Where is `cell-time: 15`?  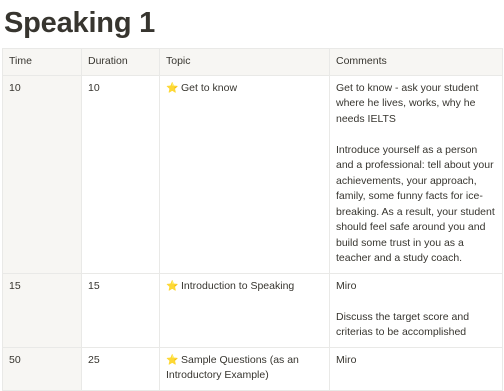 cell-time: 15 is located at coordinates (42, 310).